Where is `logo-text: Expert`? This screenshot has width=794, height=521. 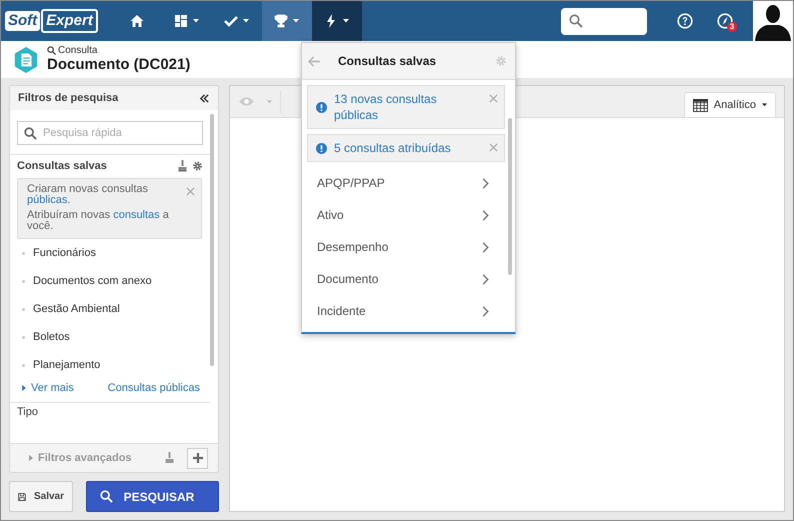 logo-text: Expert is located at coordinates (69, 21).